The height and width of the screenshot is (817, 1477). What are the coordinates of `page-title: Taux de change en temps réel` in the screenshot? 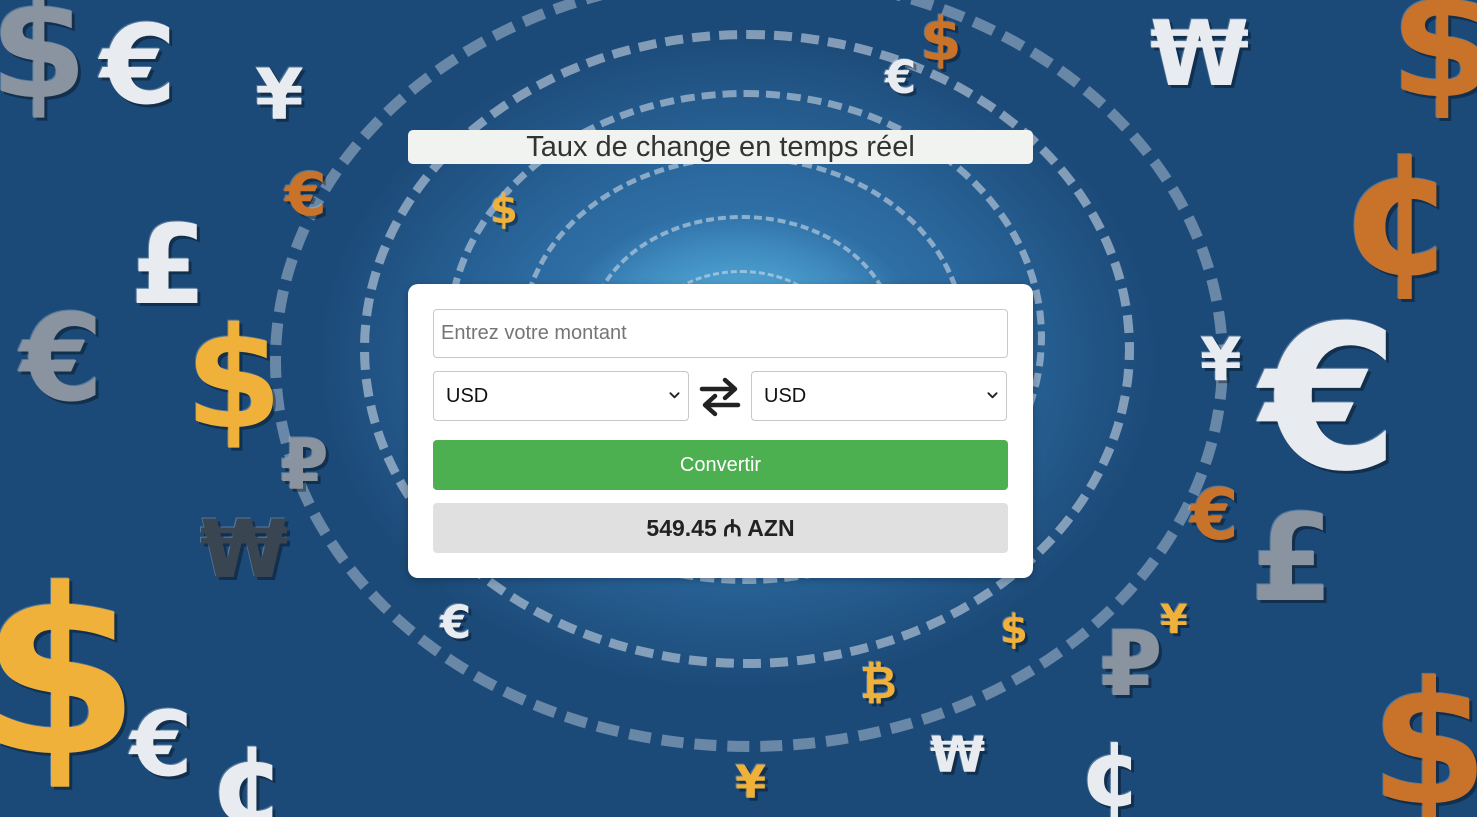 It's located at (720, 147).